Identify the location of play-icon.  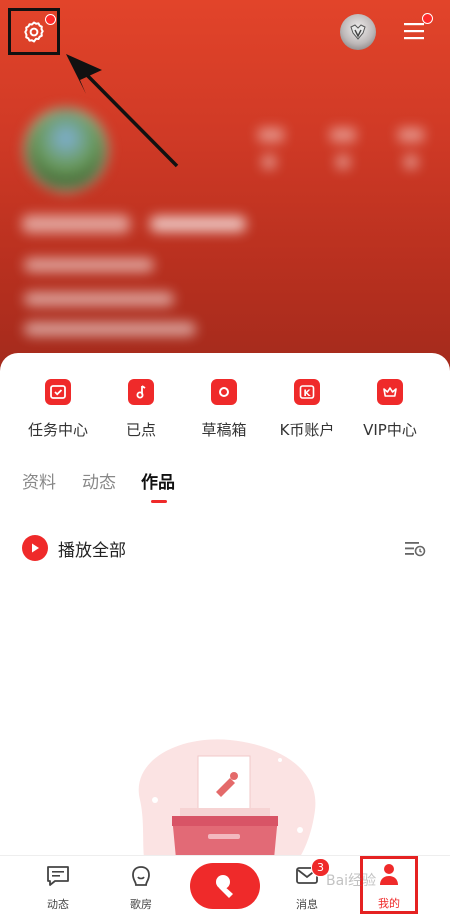
(35, 548).